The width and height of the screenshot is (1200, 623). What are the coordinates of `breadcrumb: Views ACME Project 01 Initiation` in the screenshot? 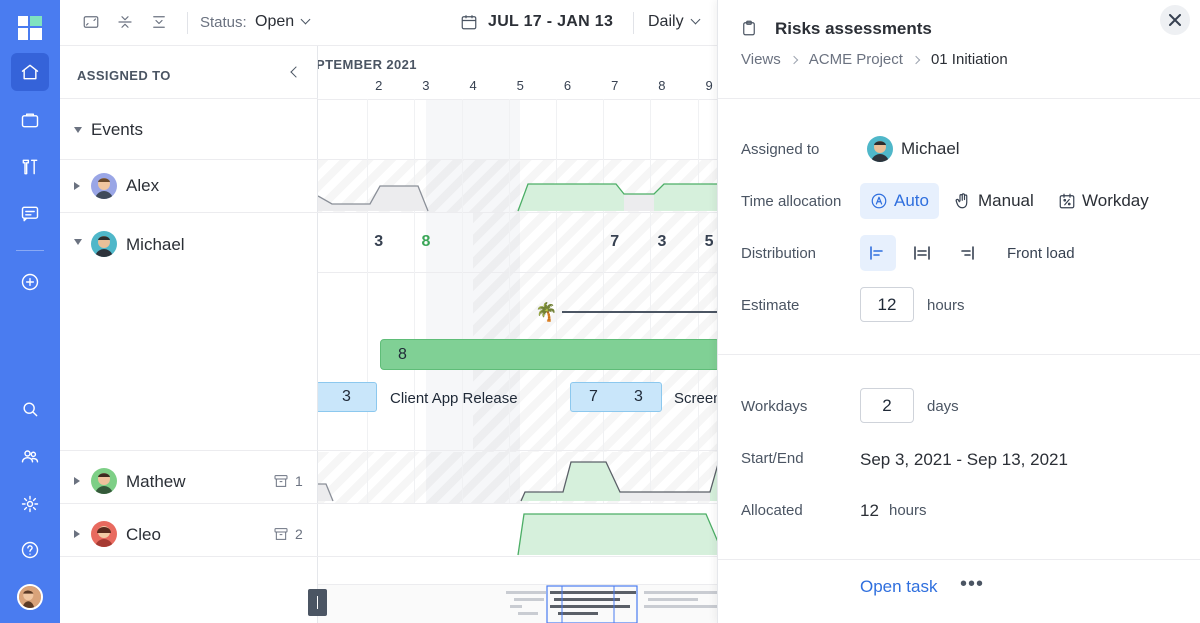 It's located at (874, 59).